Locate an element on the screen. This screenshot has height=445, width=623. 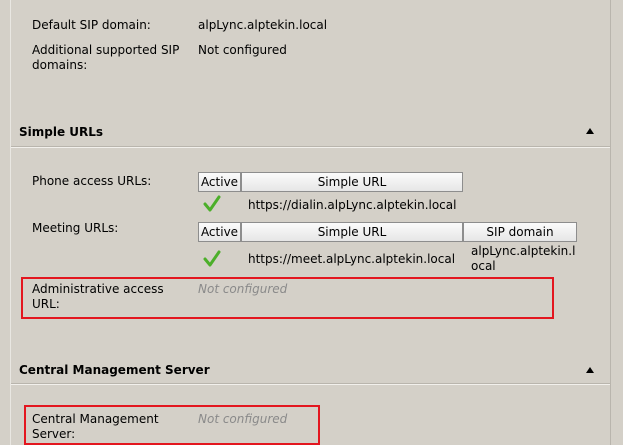
right-border is located at coordinates (610, 222).